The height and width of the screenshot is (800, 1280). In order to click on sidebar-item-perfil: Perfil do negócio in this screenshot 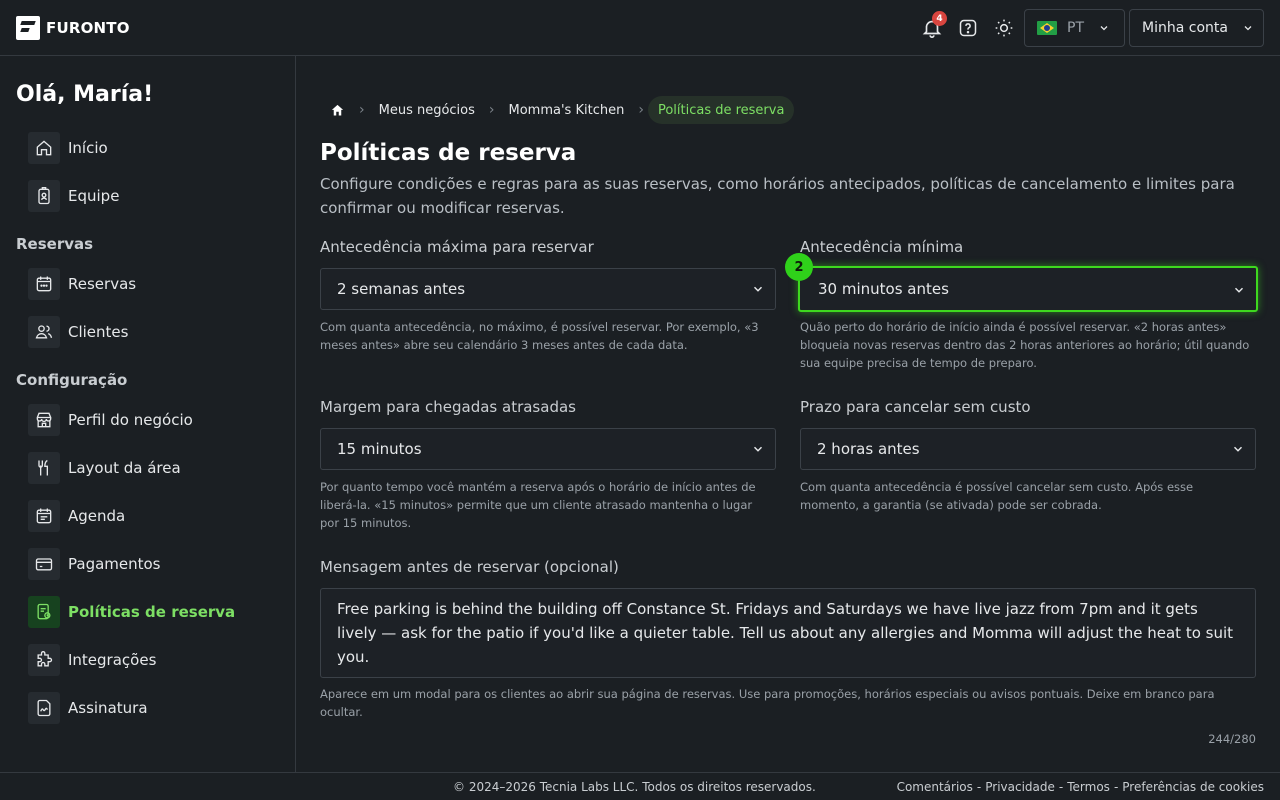, I will do `click(110, 420)`.